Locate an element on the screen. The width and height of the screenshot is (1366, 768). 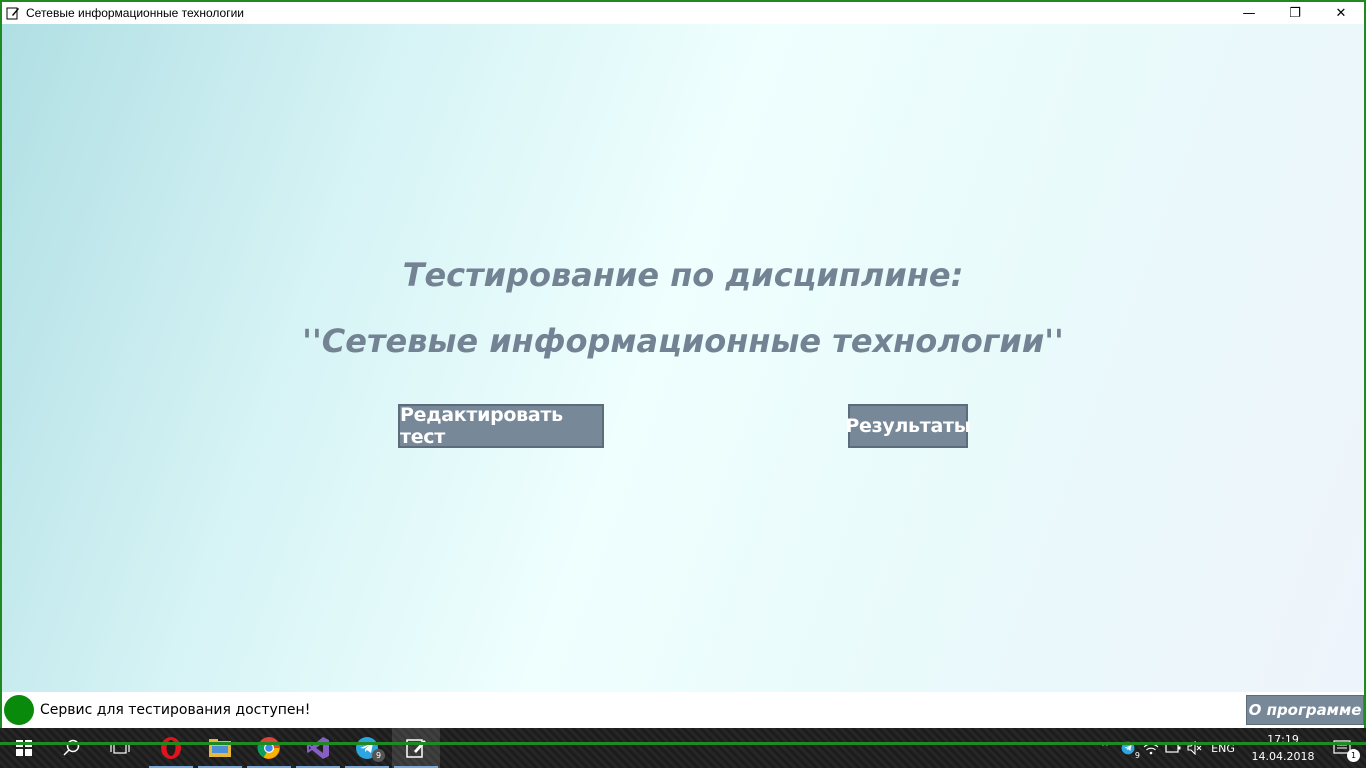
chrome-icon is located at coordinates (268, 748).